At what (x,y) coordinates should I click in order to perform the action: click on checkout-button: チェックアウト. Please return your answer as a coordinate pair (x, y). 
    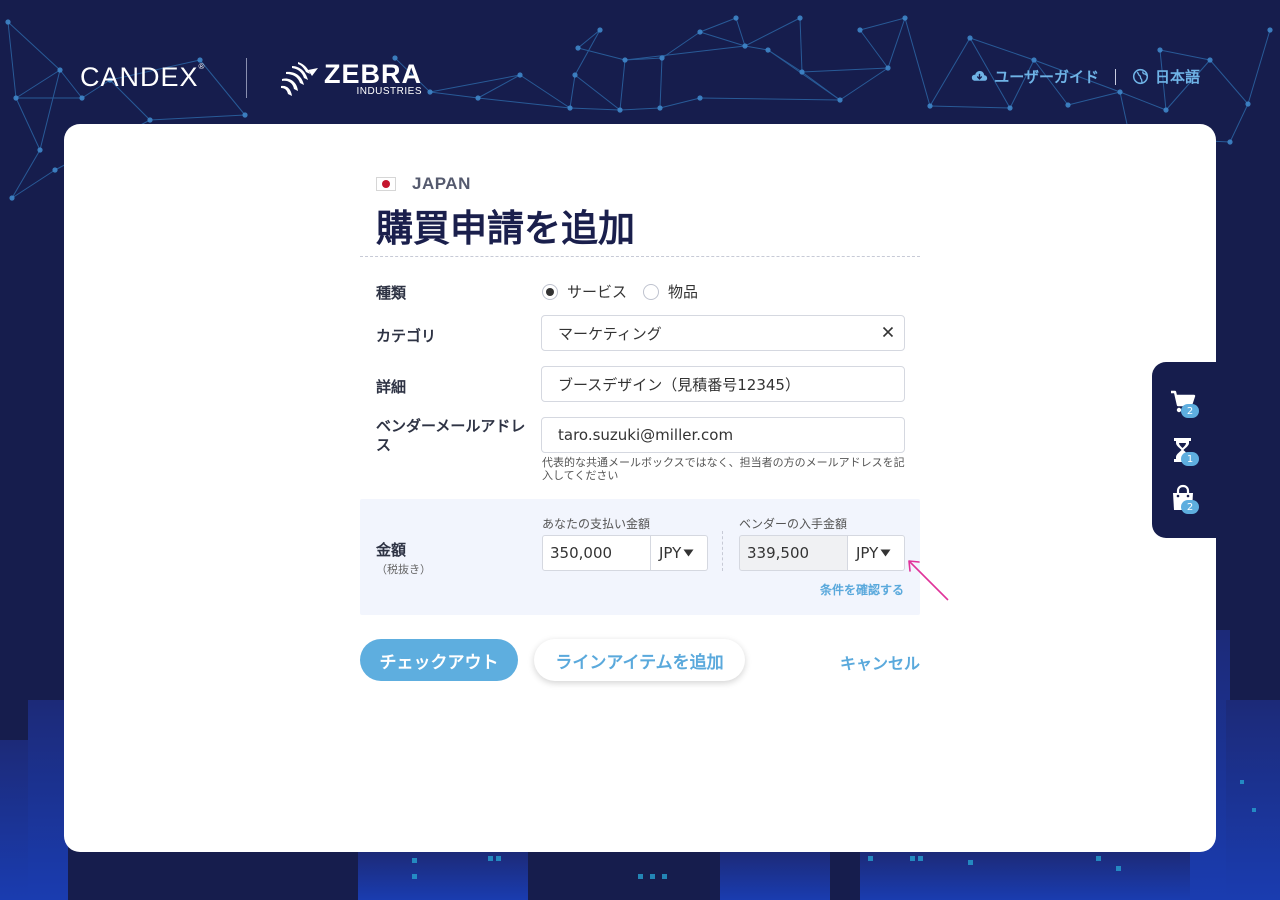
    Looking at the image, I should click on (439, 660).